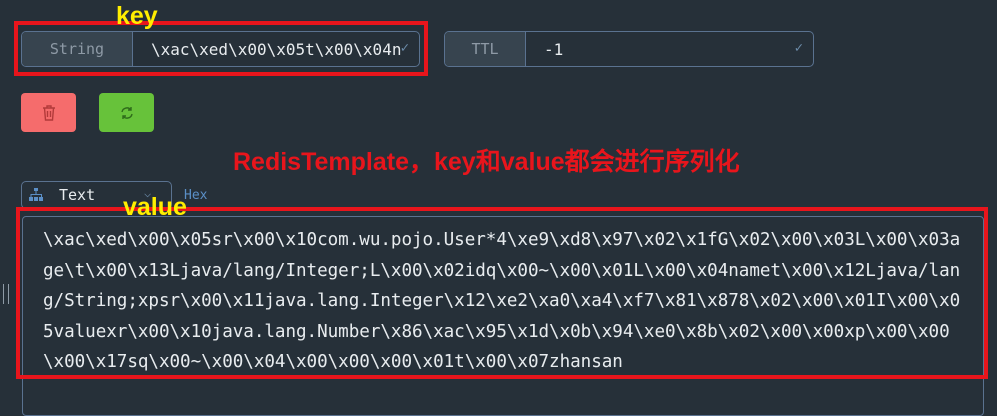  Describe the element at coordinates (77, 195) in the screenshot. I see `format-selected: Text` at that location.